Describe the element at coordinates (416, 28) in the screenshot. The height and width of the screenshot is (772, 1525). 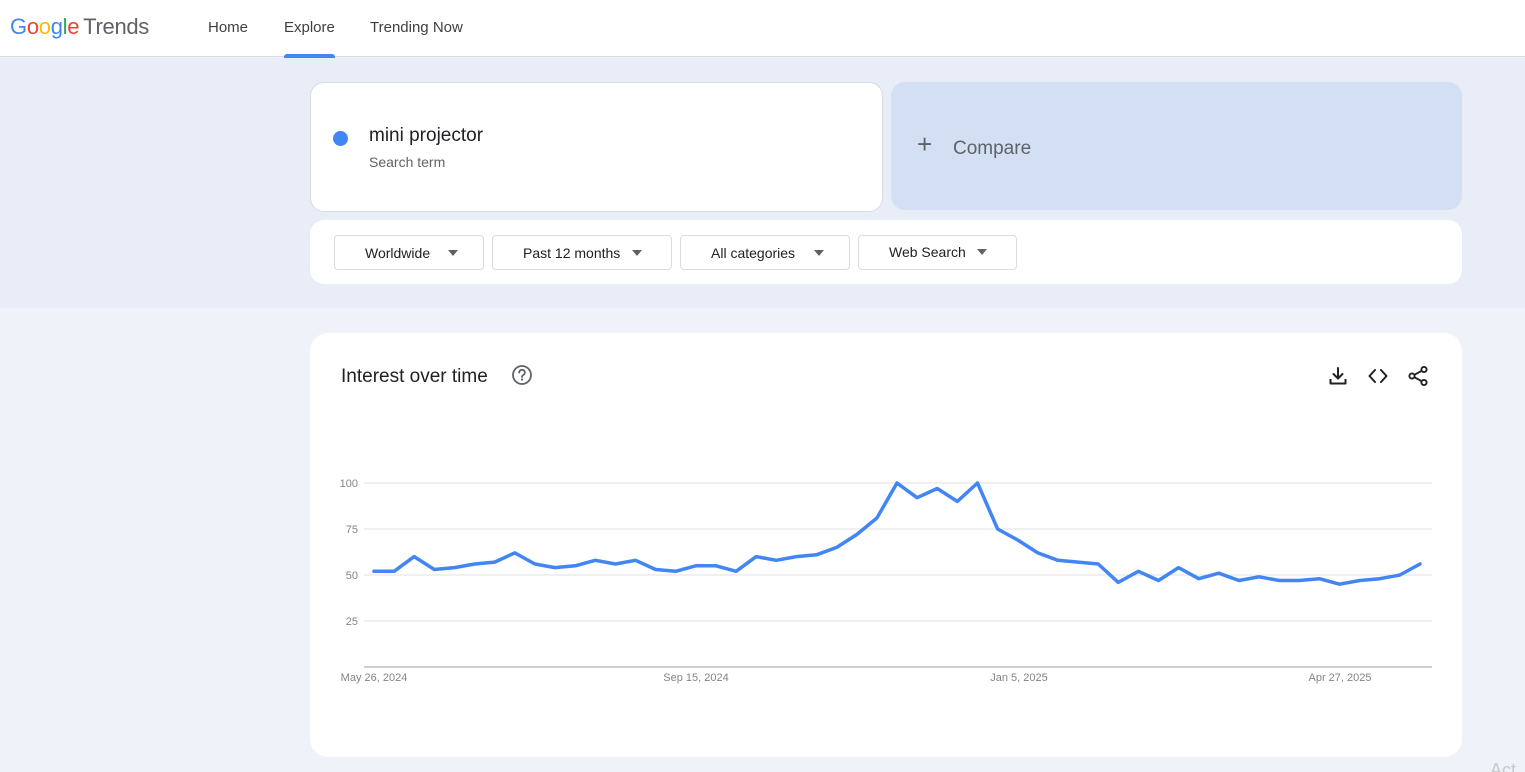
I see `nav-trending-now: Trending Now` at that location.